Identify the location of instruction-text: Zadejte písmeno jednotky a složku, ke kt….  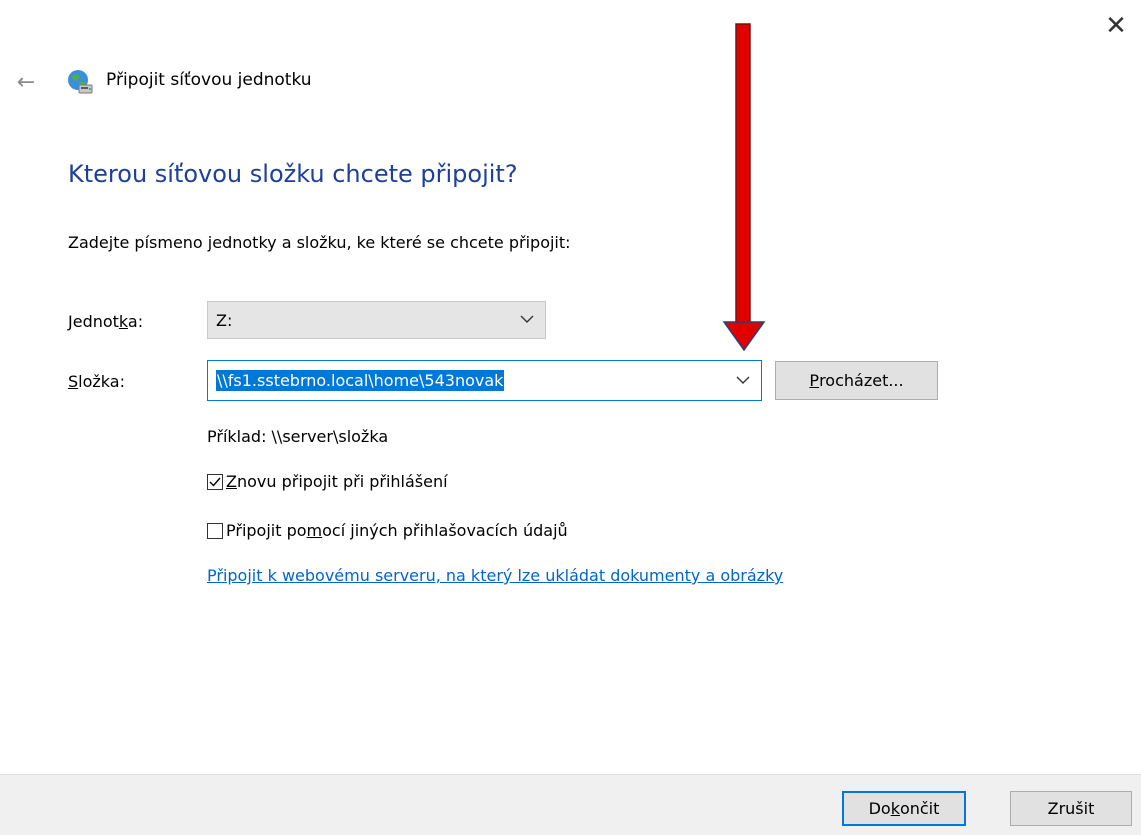
(319, 242).